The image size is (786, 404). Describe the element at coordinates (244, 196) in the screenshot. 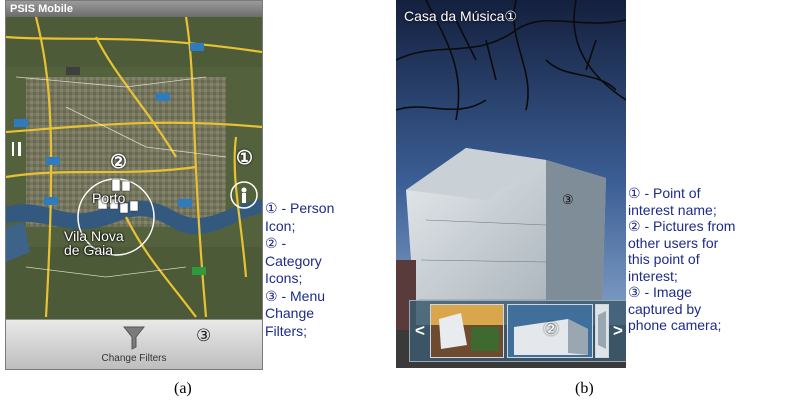

I see `person-icon` at that location.